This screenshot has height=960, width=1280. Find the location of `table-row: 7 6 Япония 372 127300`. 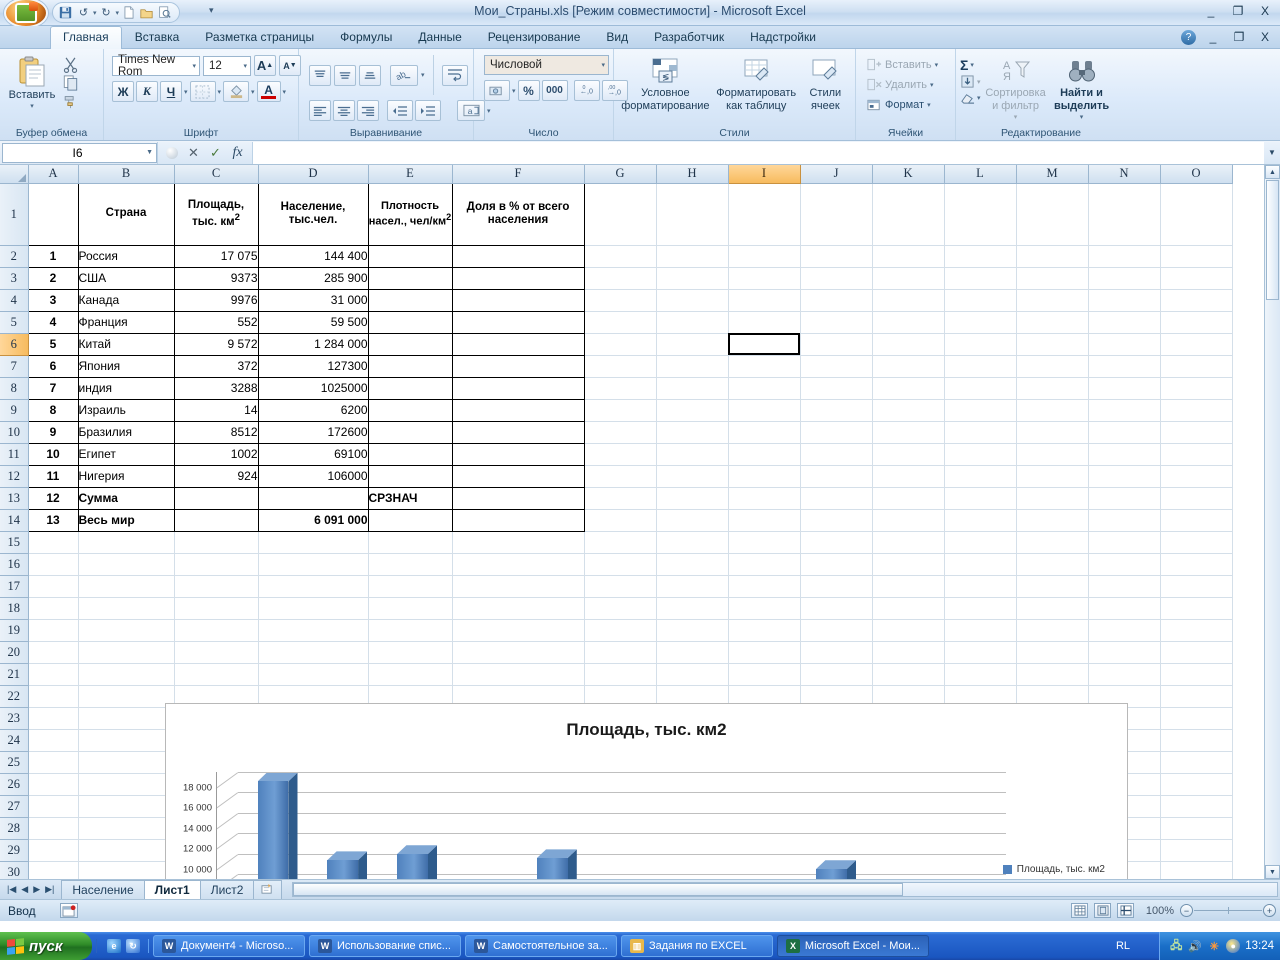

table-row: 7 6 Япония 372 127300 is located at coordinates (616, 366).